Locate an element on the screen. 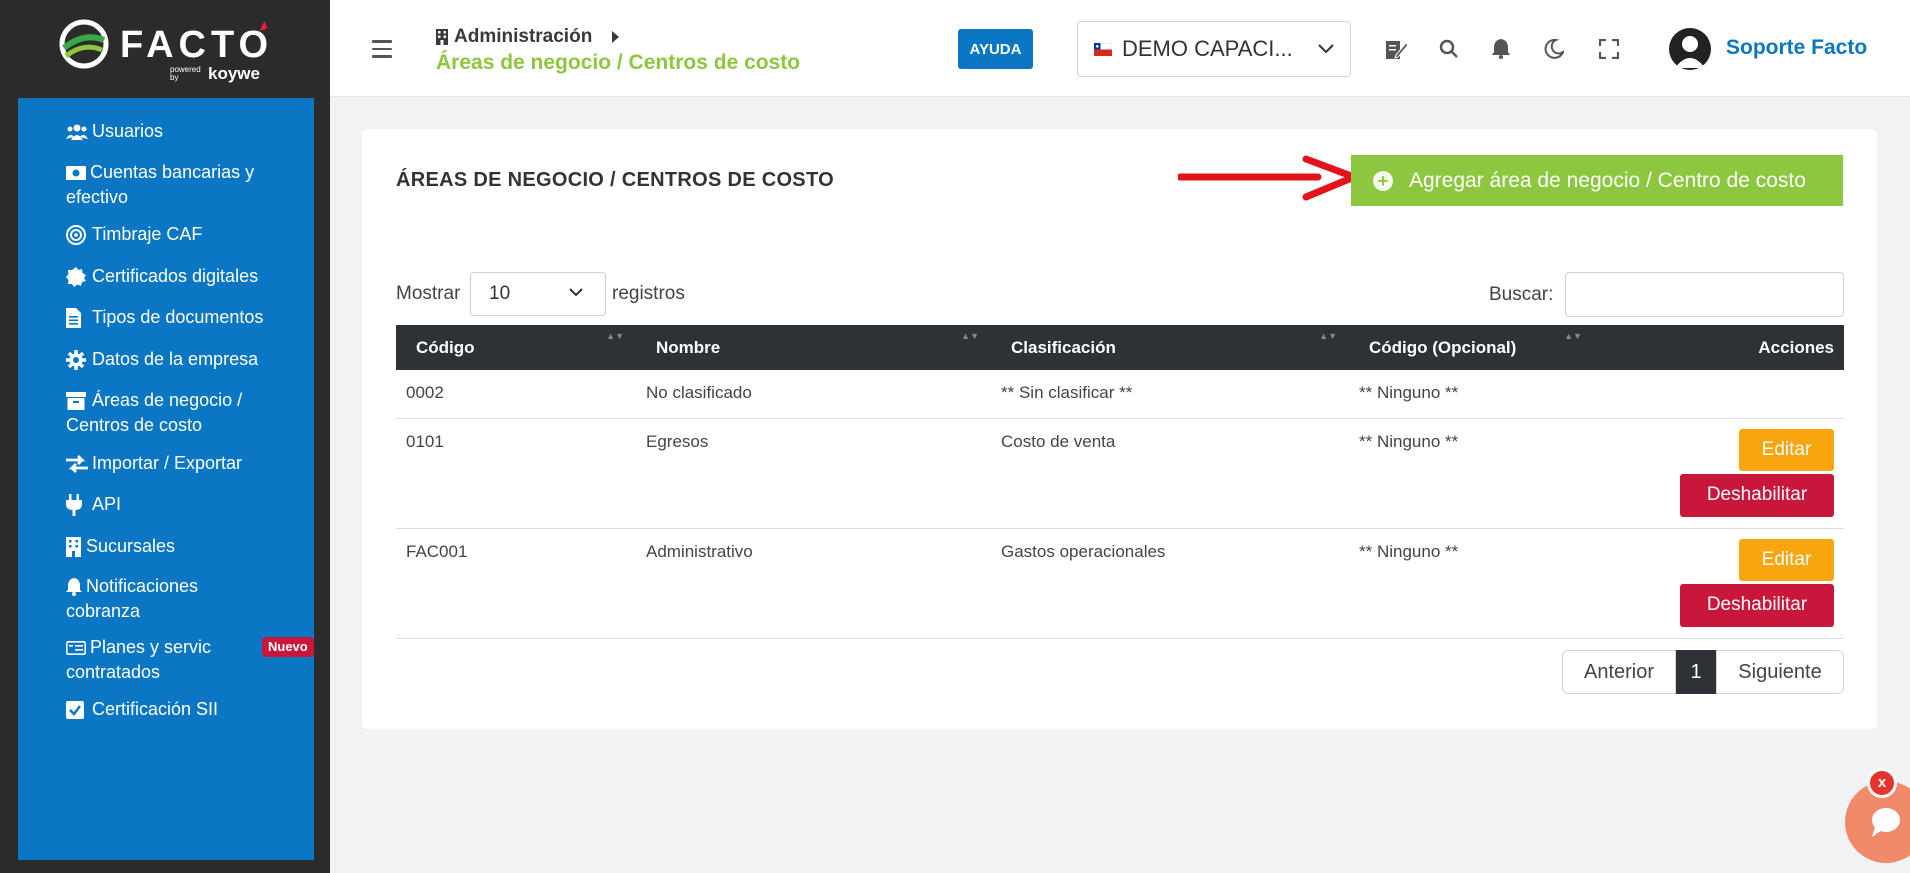 The height and width of the screenshot is (873, 1910). section-title: ÁREAS DE NEGOCIO / CENTROS DE COSTO is located at coordinates (615, 180).